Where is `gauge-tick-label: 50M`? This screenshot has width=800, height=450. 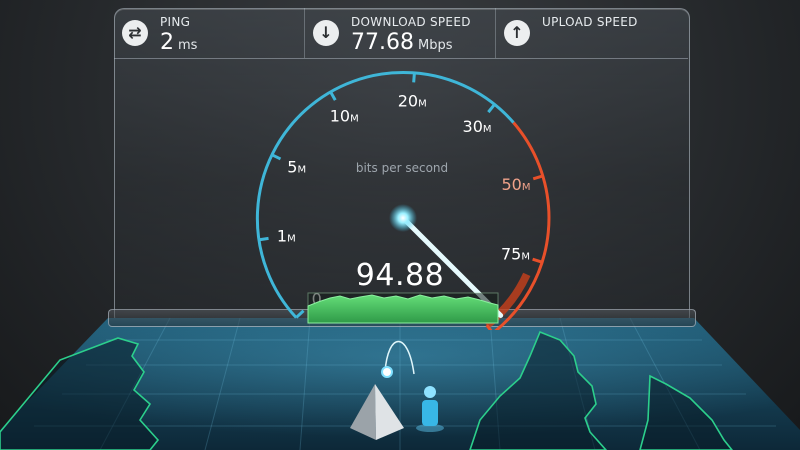 gauge-tick-label: 50M is located at coordinates (515, 184).